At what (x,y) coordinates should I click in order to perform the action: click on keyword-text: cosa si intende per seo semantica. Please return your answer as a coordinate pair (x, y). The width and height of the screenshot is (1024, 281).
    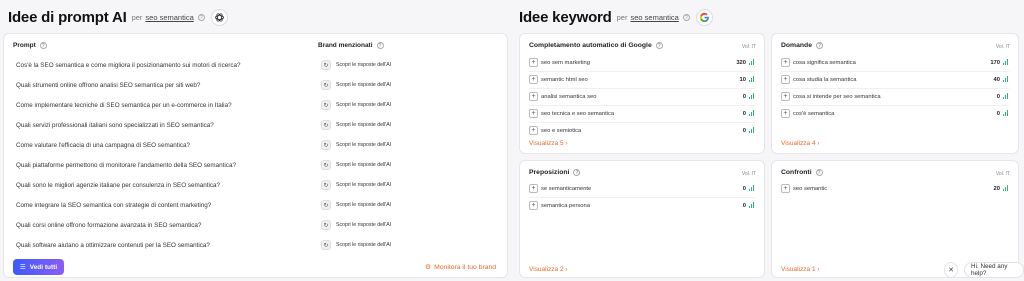
    Looking at the image, I should click on (837, 96).